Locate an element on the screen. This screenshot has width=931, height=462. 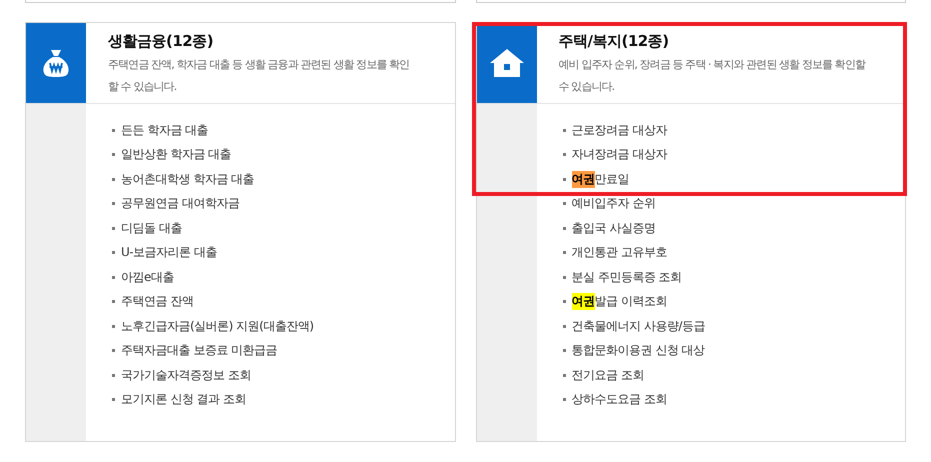
money-bag-icon is located at coordinates (56, 63).